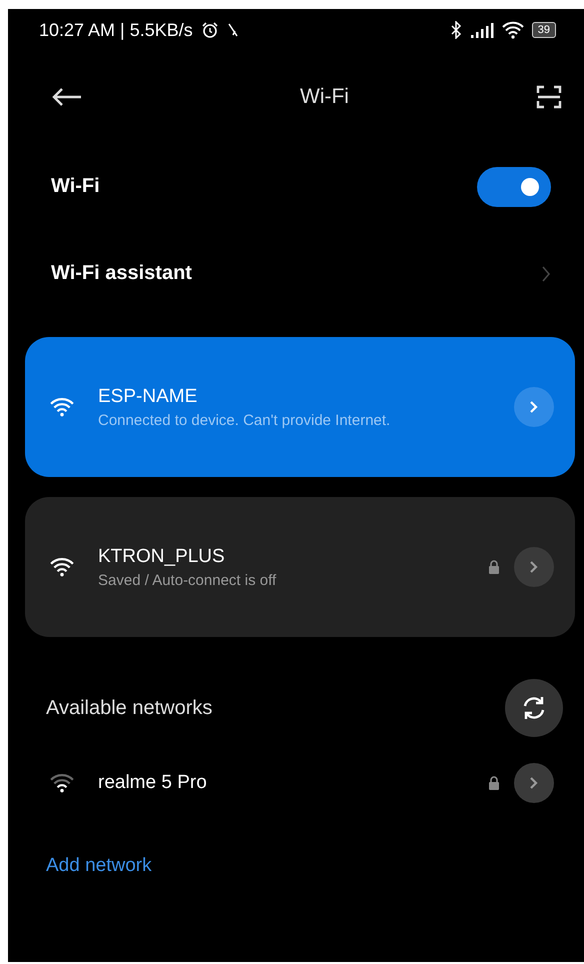 This screenshot has height=964, width=584. Describe the element at coordinates (129, 708) in the screenshot. I see `section-title: Available networks` at that location.